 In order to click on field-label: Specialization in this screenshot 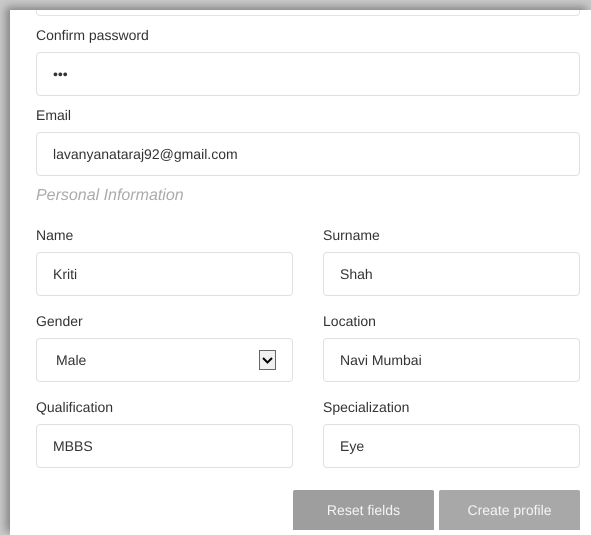, I will do `click(366, 407)`.